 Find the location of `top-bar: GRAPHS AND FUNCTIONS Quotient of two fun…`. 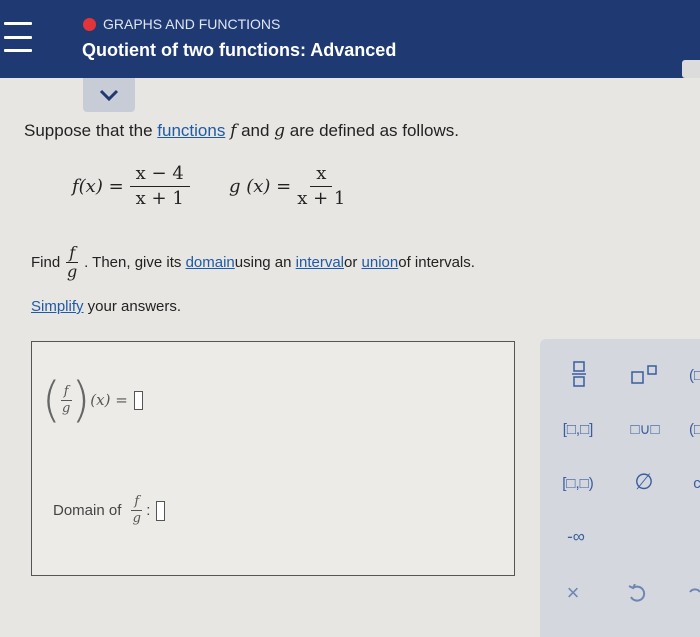

top-bar: GRAPHS AND FUNCTIONS Quotient of two fun… is located at coordinates (350, 39).